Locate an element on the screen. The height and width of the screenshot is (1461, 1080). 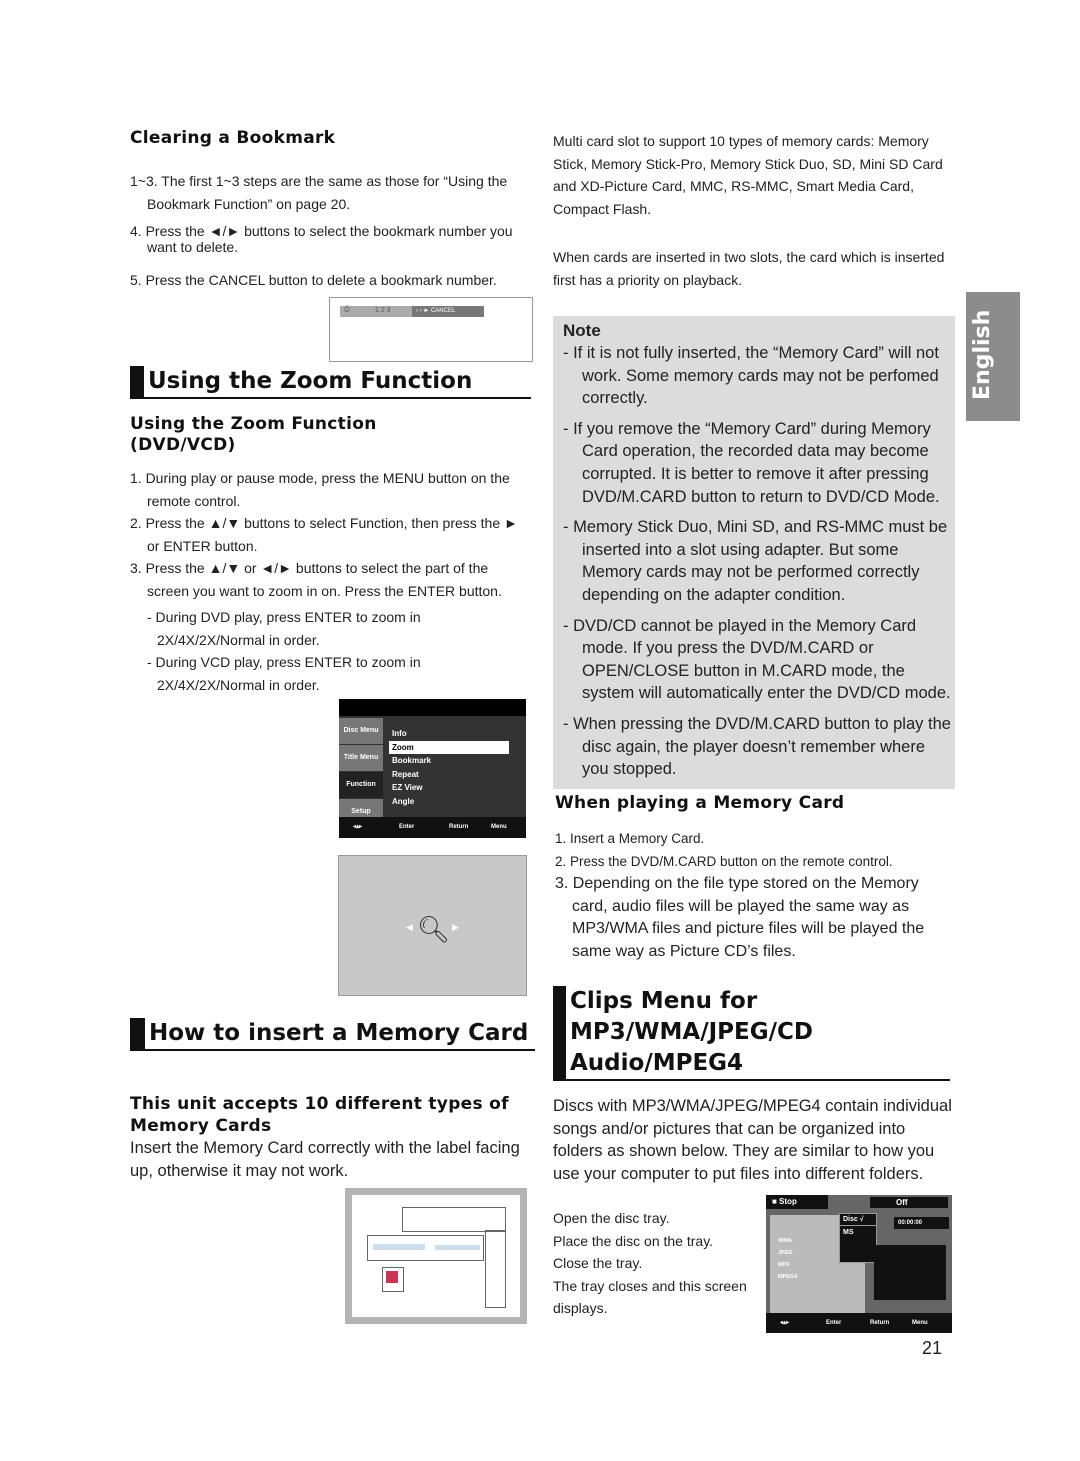
preview-image is located at coordinates (910, 1272).